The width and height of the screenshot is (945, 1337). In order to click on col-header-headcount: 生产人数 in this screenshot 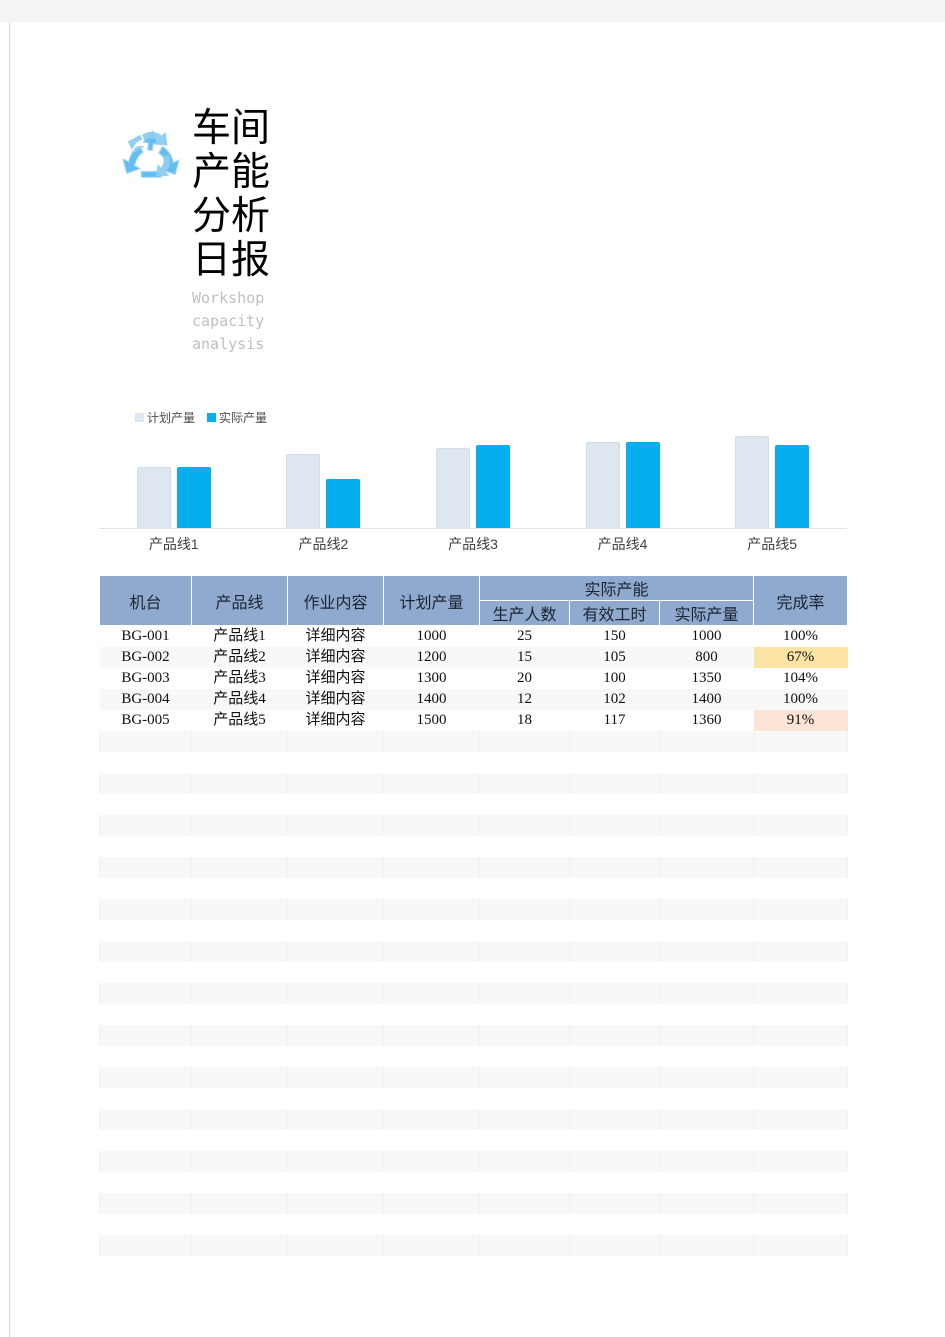, I will do `click(524, 613)`.